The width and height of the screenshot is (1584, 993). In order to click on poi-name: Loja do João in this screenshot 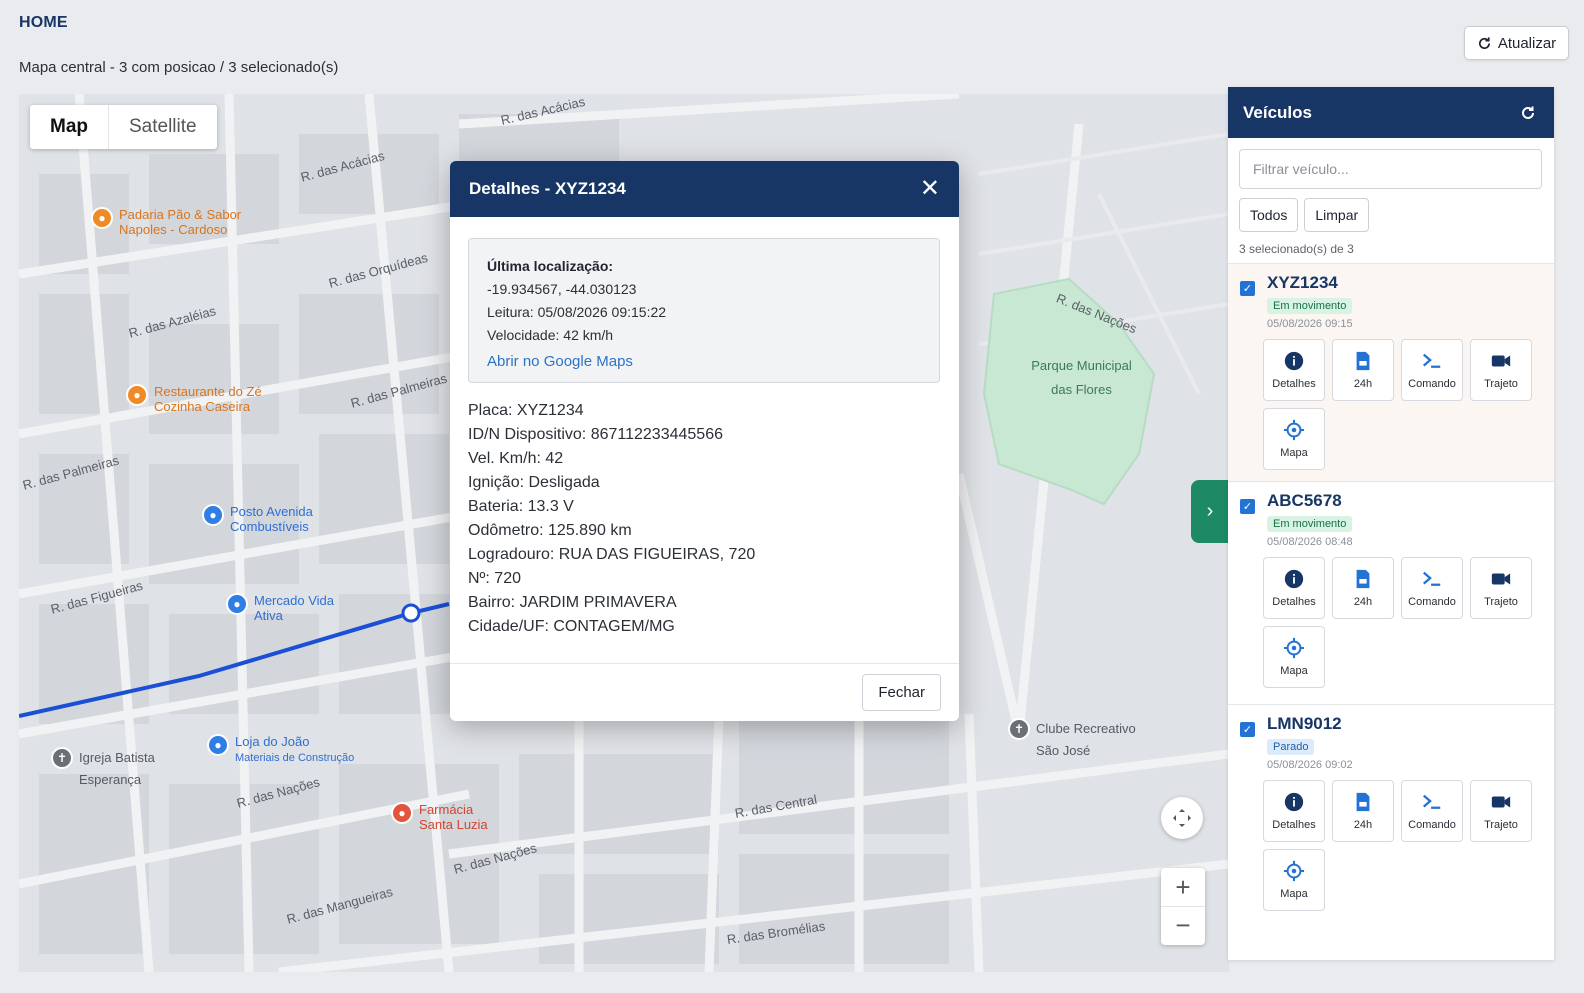, I will do `click(272, 741)`.